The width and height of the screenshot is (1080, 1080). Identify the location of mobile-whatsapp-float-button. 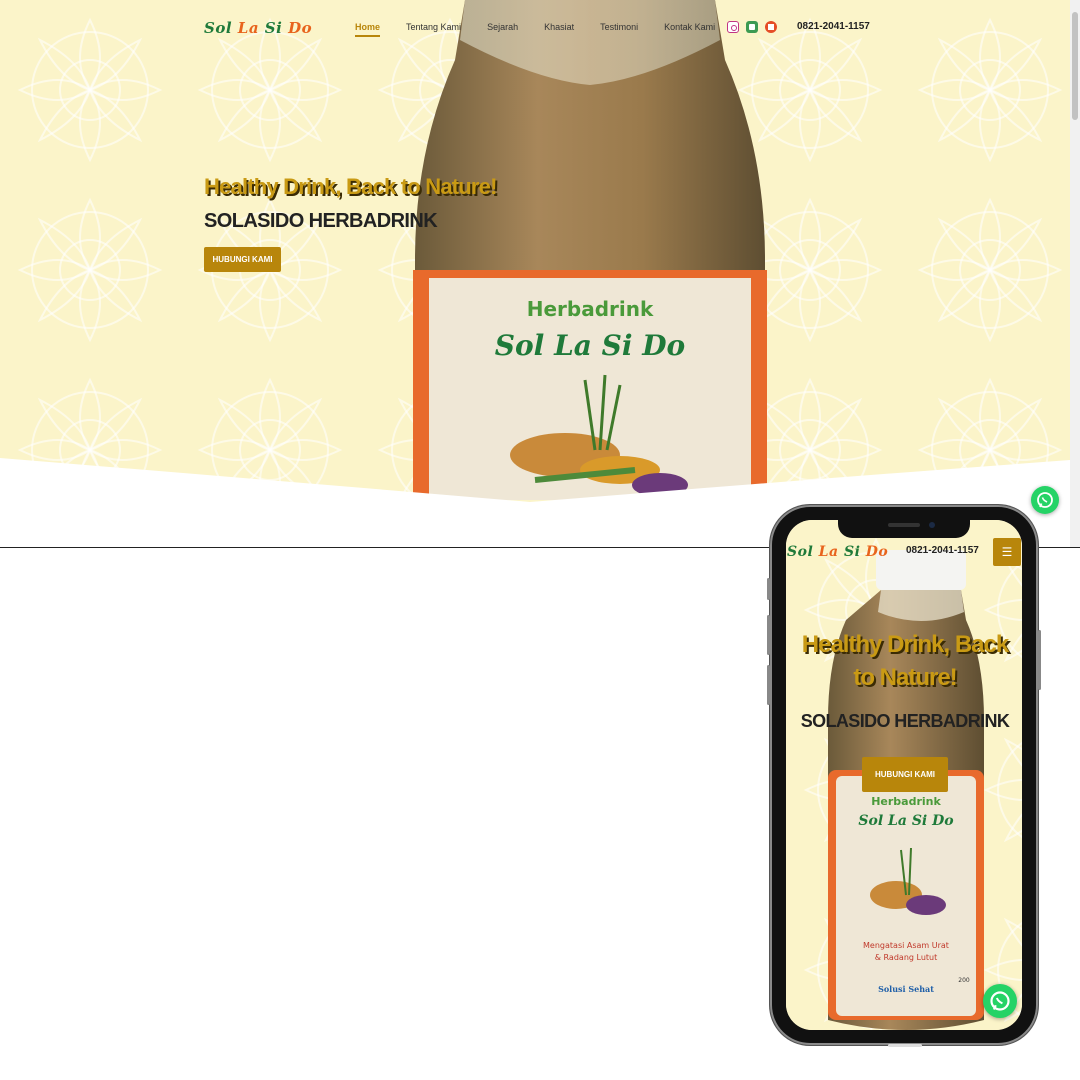
(1000, 1001).